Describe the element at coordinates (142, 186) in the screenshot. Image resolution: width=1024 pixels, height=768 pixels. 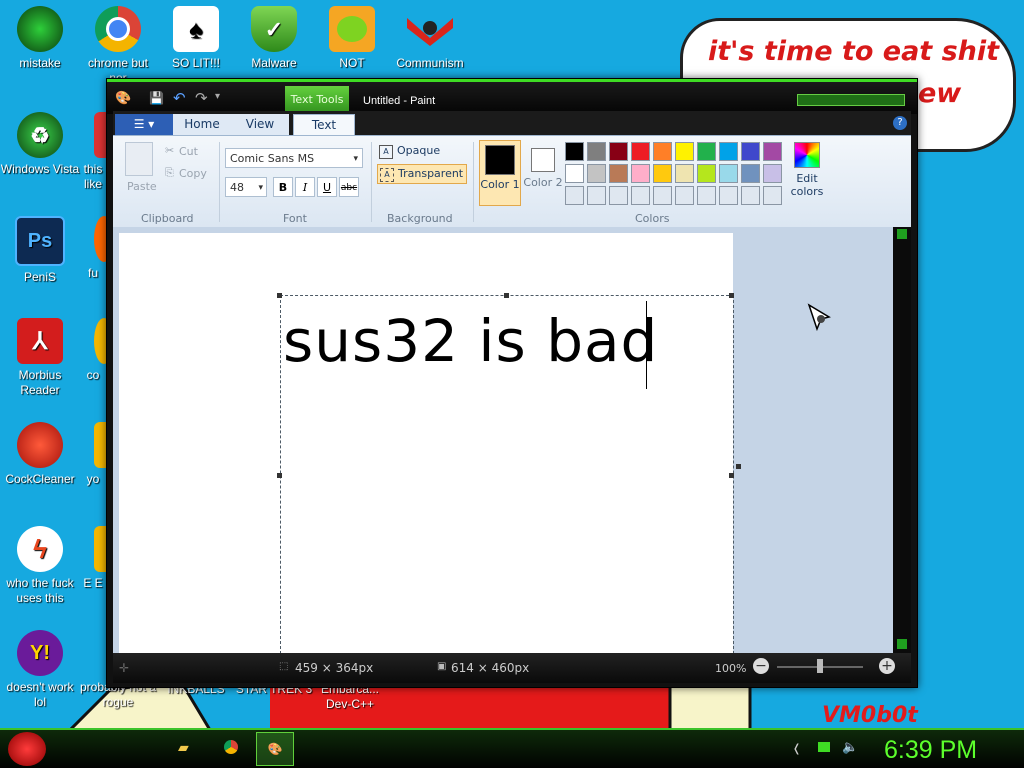
I see `paste-button: Paste` at that location.